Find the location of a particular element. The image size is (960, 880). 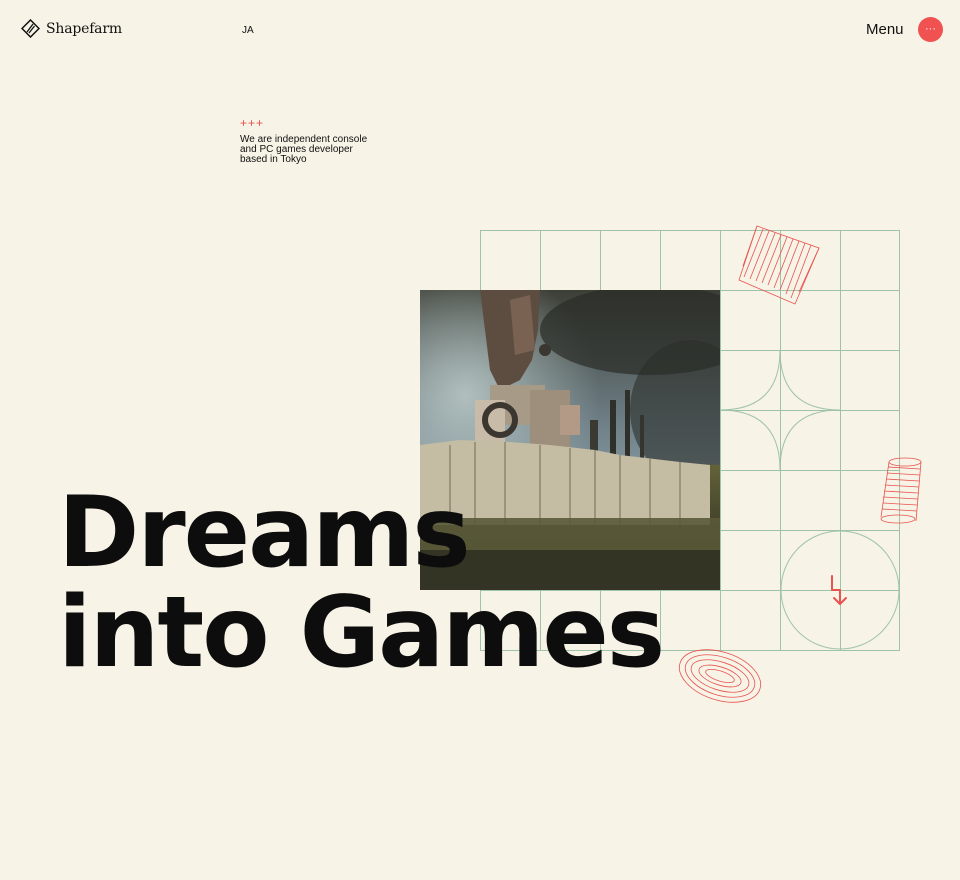

wireframe-cylinder-shape is located at coordinates (901, 490).